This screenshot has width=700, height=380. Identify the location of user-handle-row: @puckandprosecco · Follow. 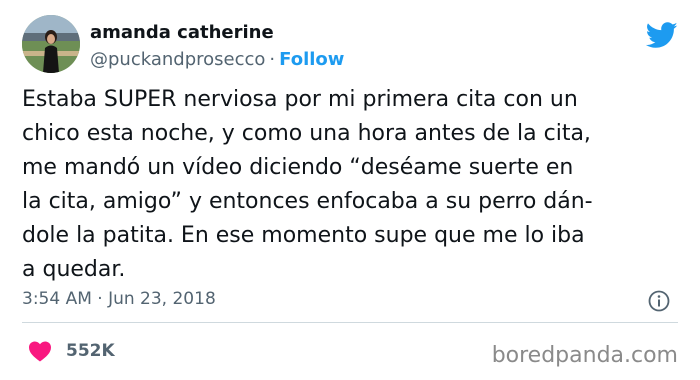
(217, 59).